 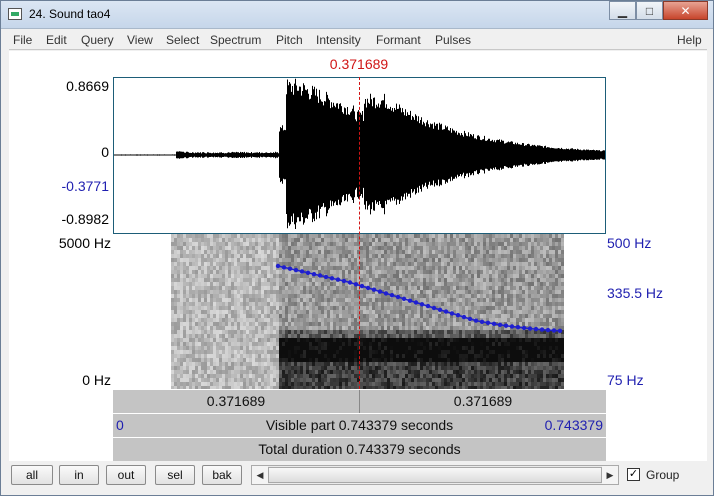 What do you see at coordinates (357, 15) in the screenshot?
I see `title-bar: 24. Sound tao4 ▁ □ ✕` at bounding box center [357, 15].